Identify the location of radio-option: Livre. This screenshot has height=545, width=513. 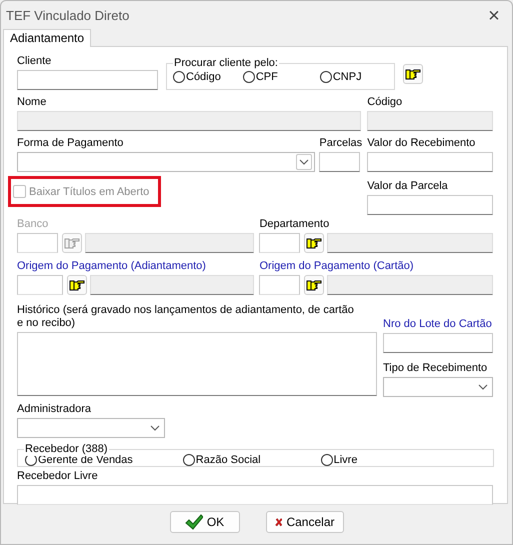
(339, 460).